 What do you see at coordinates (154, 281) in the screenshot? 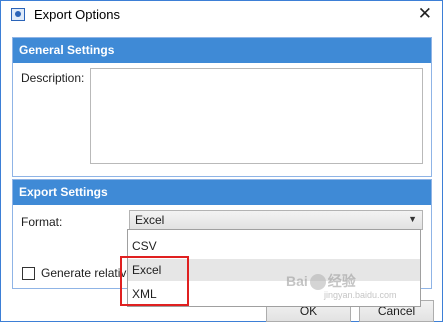
I see `highlight-annotation` at bounding box center [154, 281].